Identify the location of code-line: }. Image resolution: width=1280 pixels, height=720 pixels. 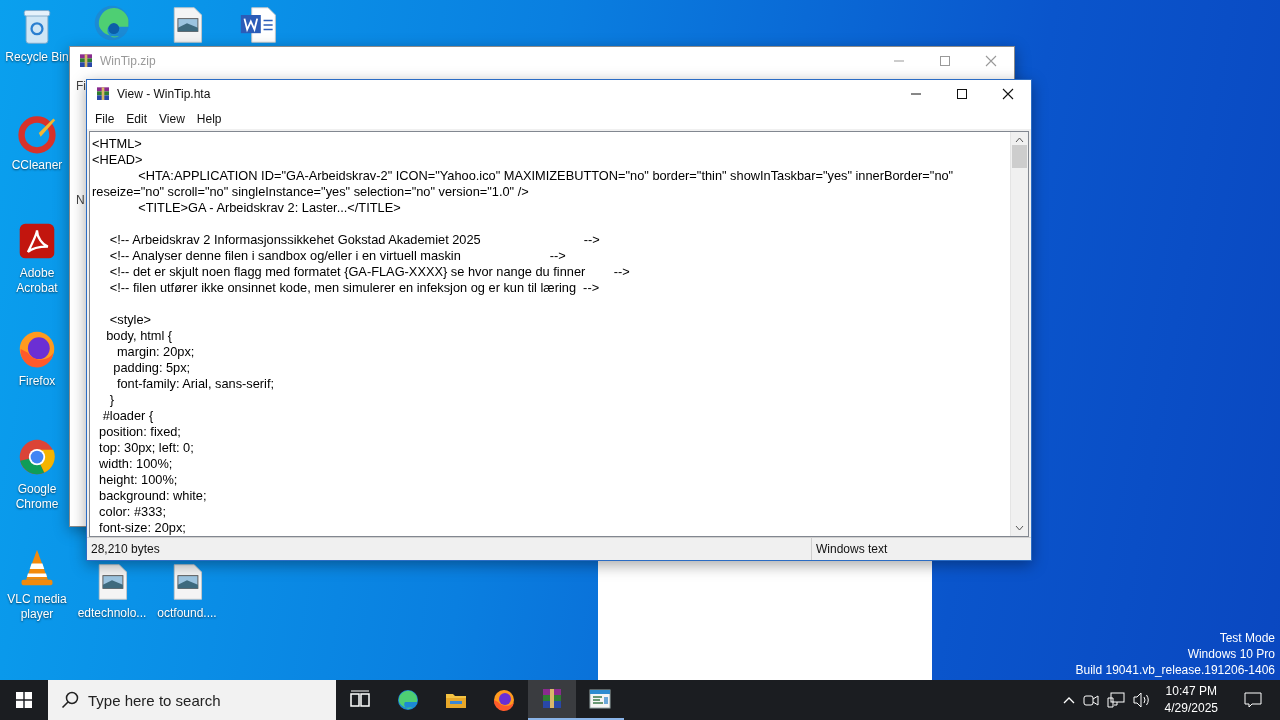
(112, 400).